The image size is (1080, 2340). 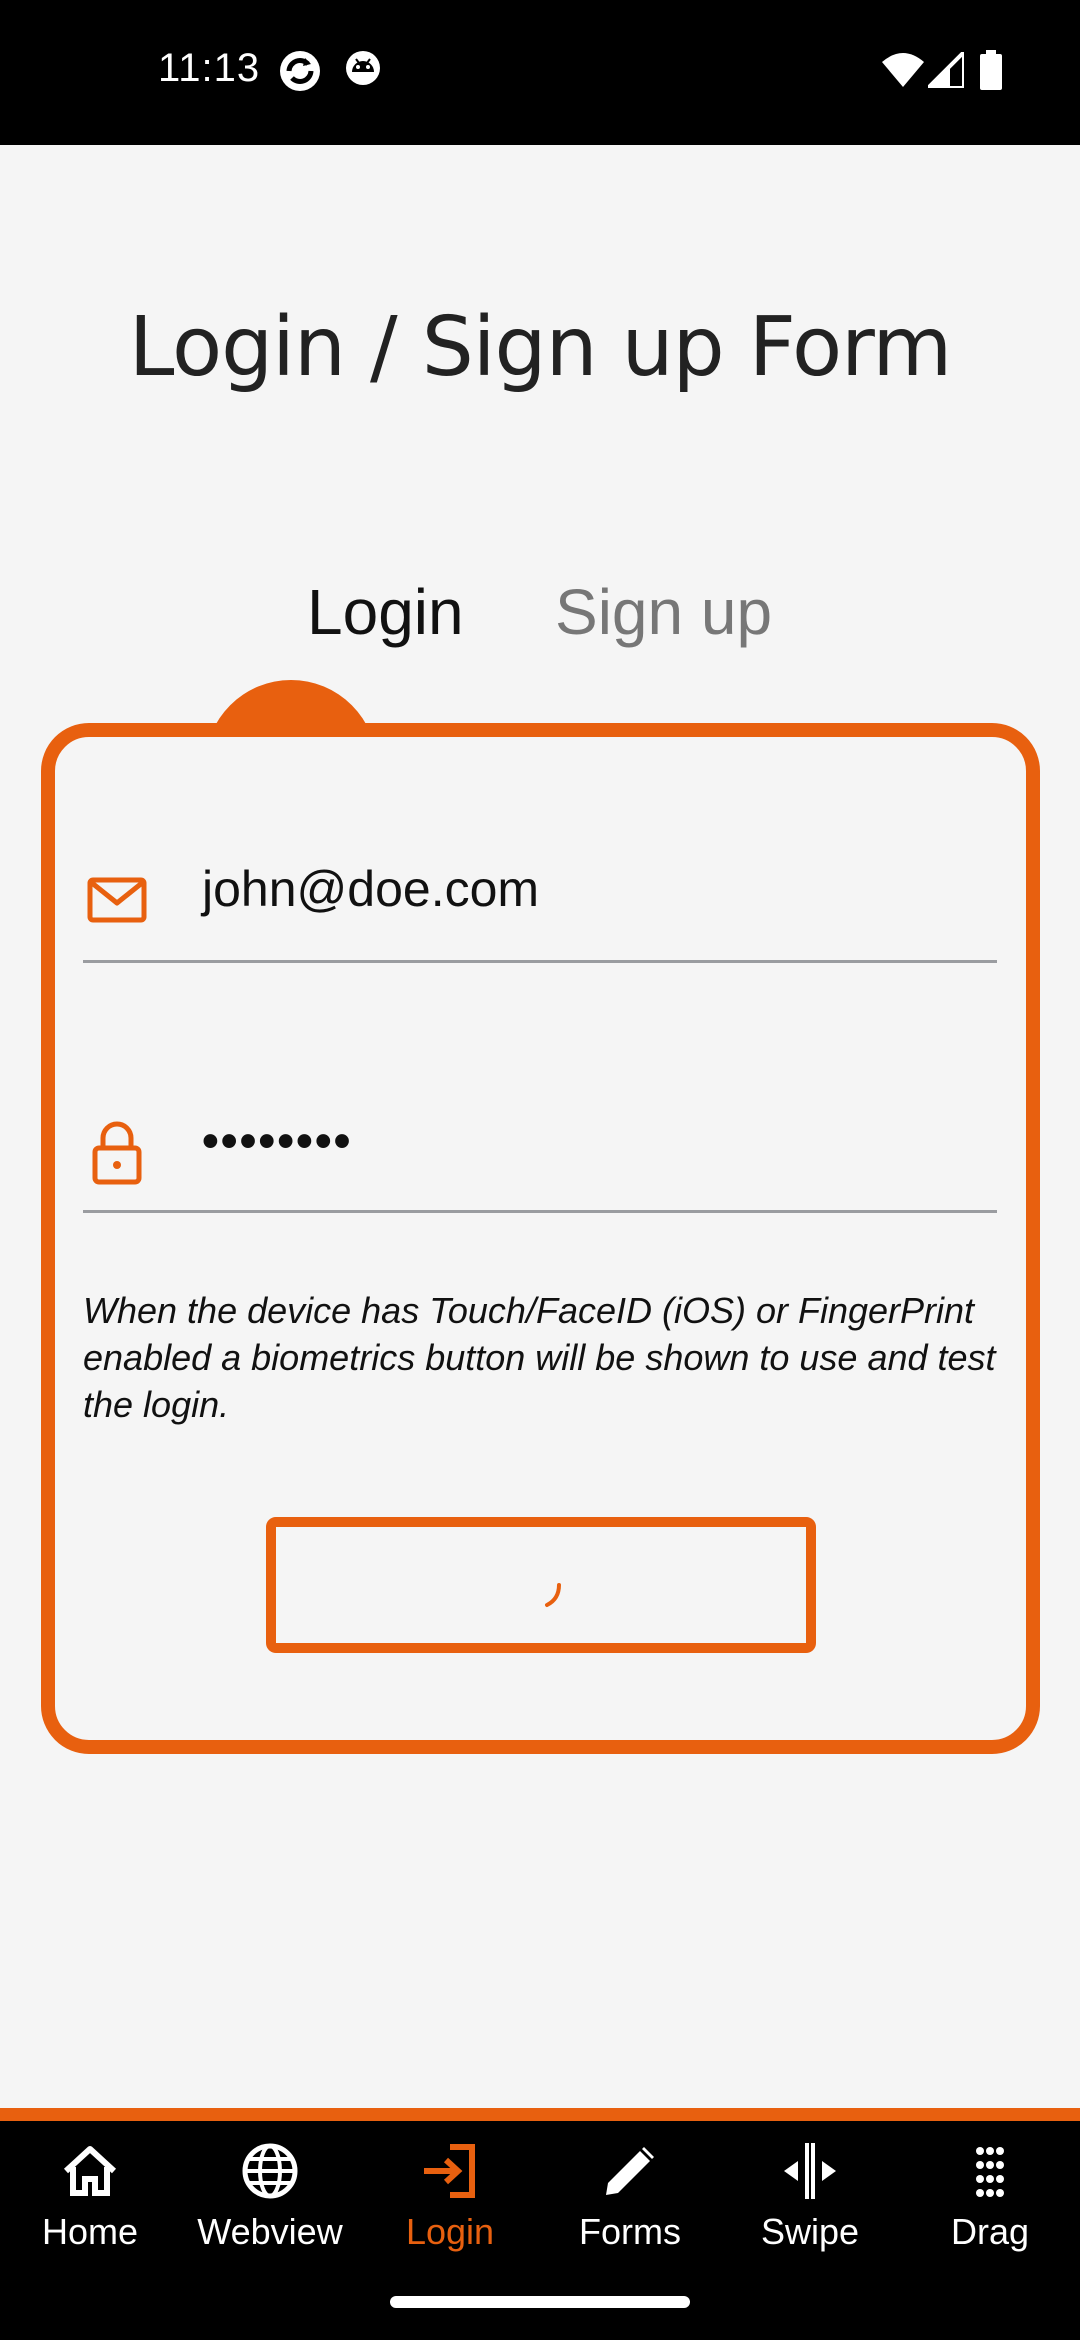 What do you see at coordinates (450, 2206) in the screenshot?
I see `nav-item-login: Login` at bounding box center [450, 2206].